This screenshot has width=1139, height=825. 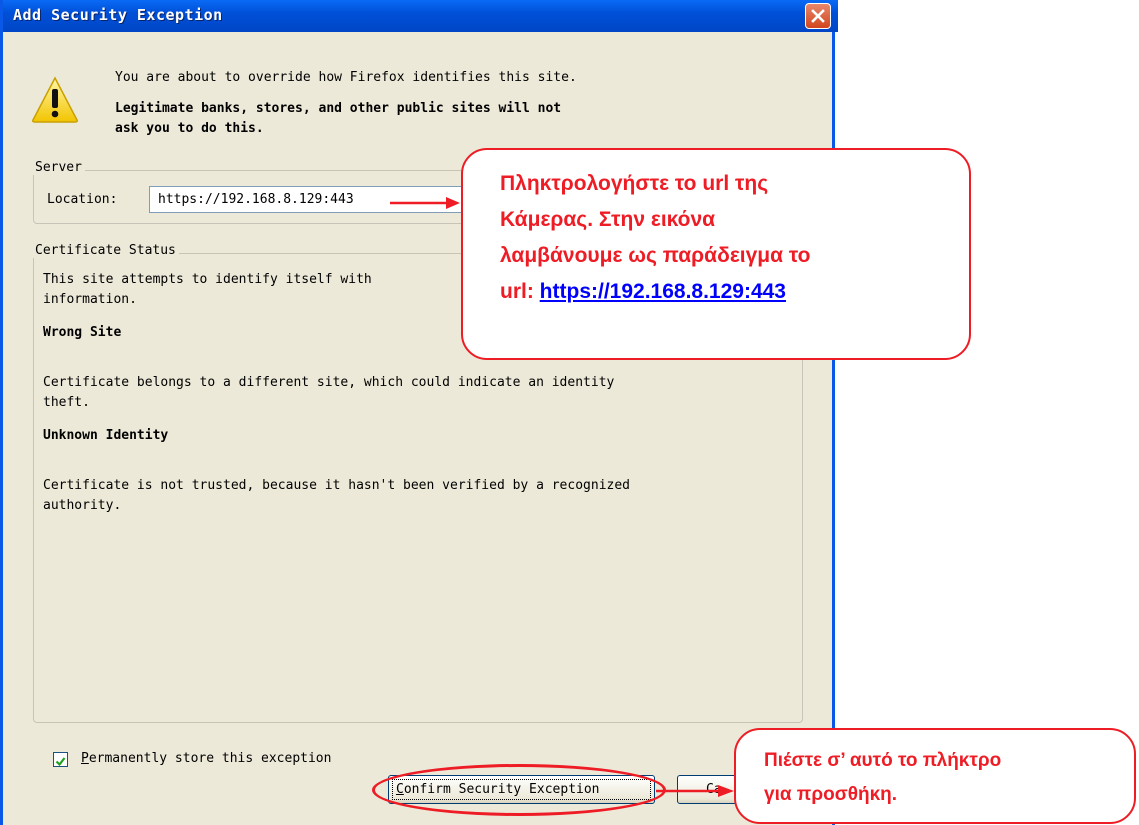 What do you see at coordinates (935, 776) in the screenshot?
I see `button-callout: Πιέστε σ’ αυτό το πλήκτρο για προσθήκη.` at bounding box center [935, 776].